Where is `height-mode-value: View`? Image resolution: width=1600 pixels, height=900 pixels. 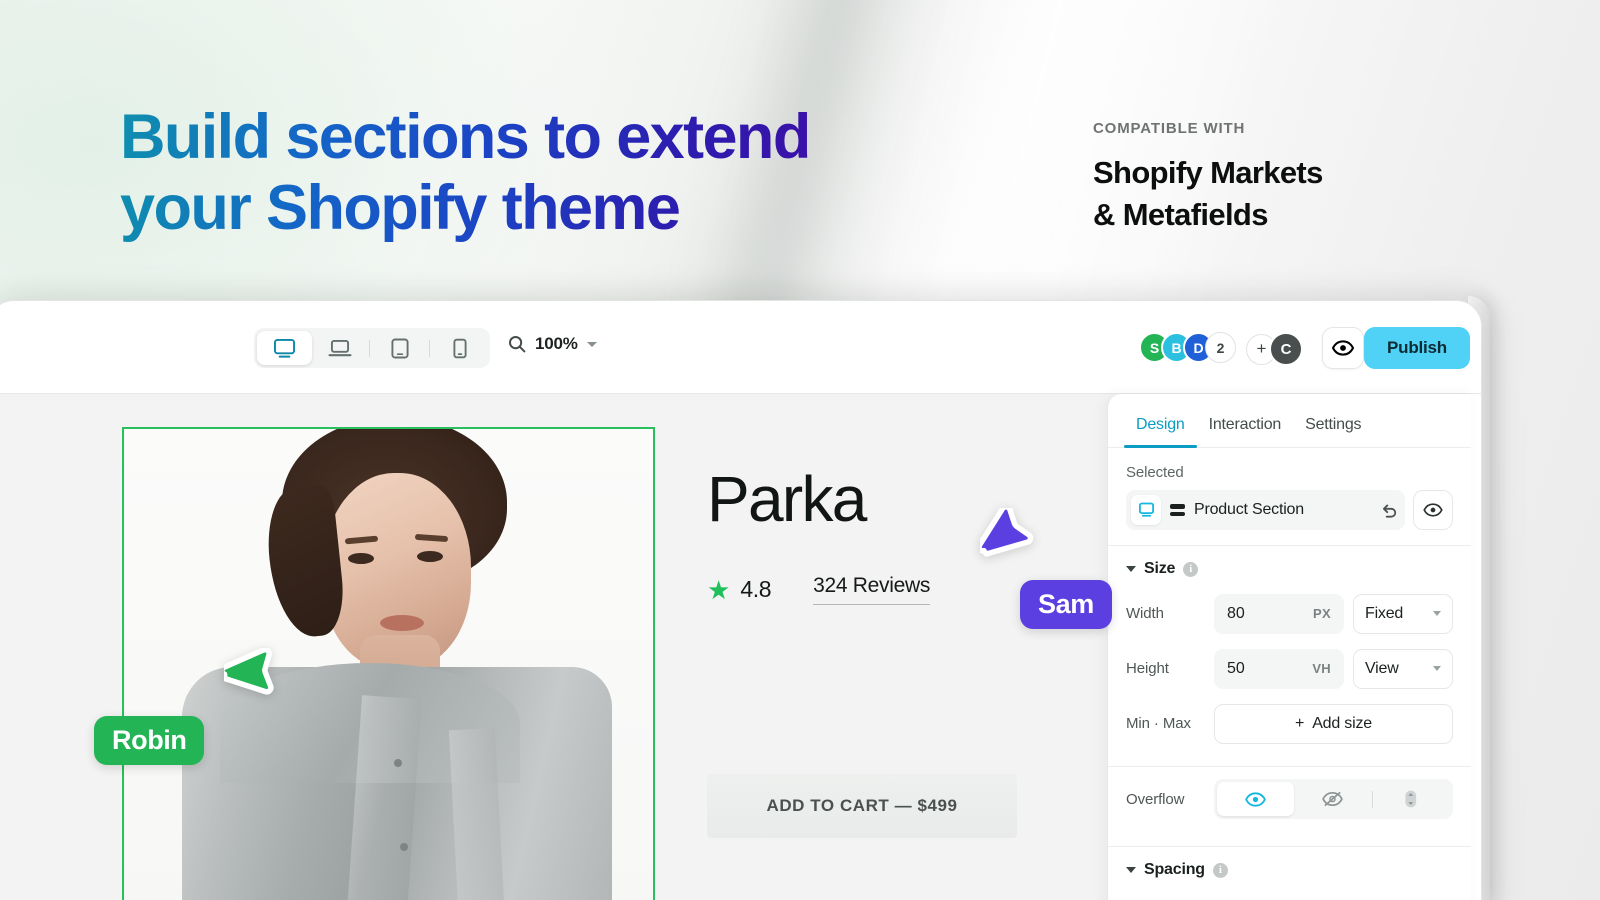 height-mode-value: View is located at coordinates (1382, 668).